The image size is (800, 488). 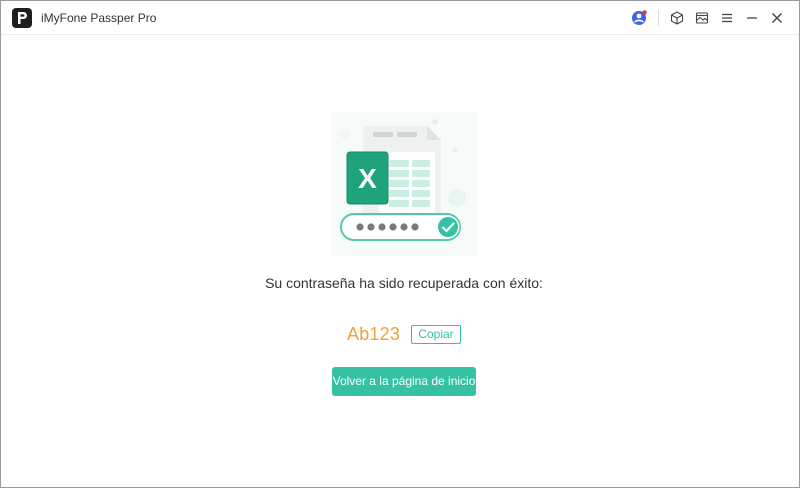 What do you see at coordinates (404, 381) in the screenshot?
I see `back-to-home-button: Volver a la página de inicio` at bounding box center [404, 381].